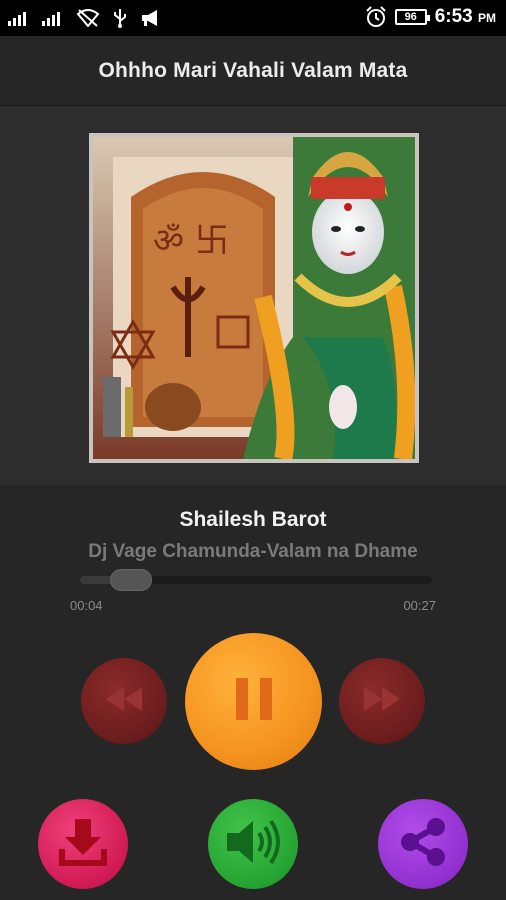 This screenshot has height=900, width=506. I want to click on share-icon, so click(423, 844).